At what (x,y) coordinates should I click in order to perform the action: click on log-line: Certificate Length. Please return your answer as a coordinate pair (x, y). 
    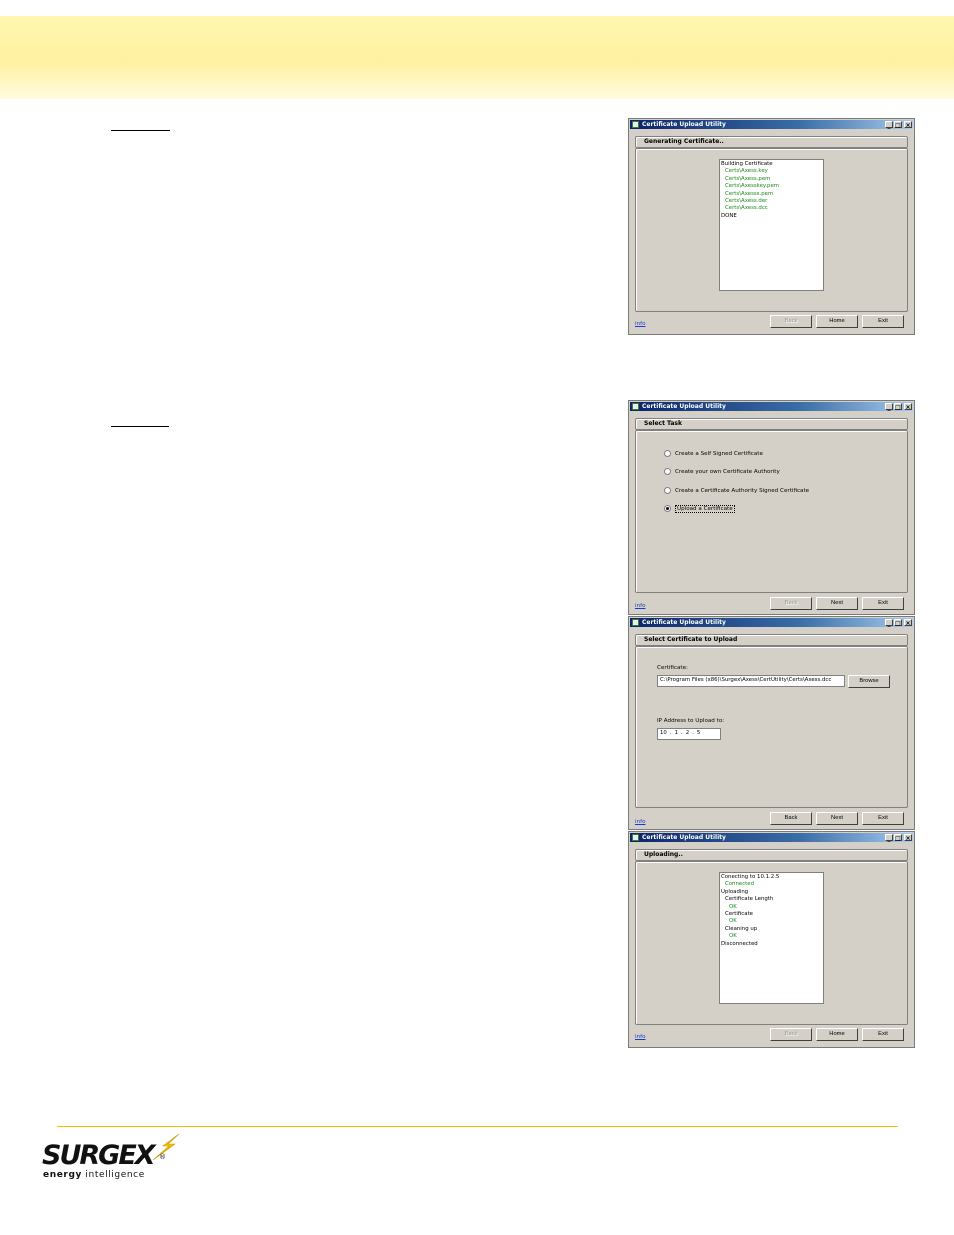
    Looking at the image, I should click on (749, 899).